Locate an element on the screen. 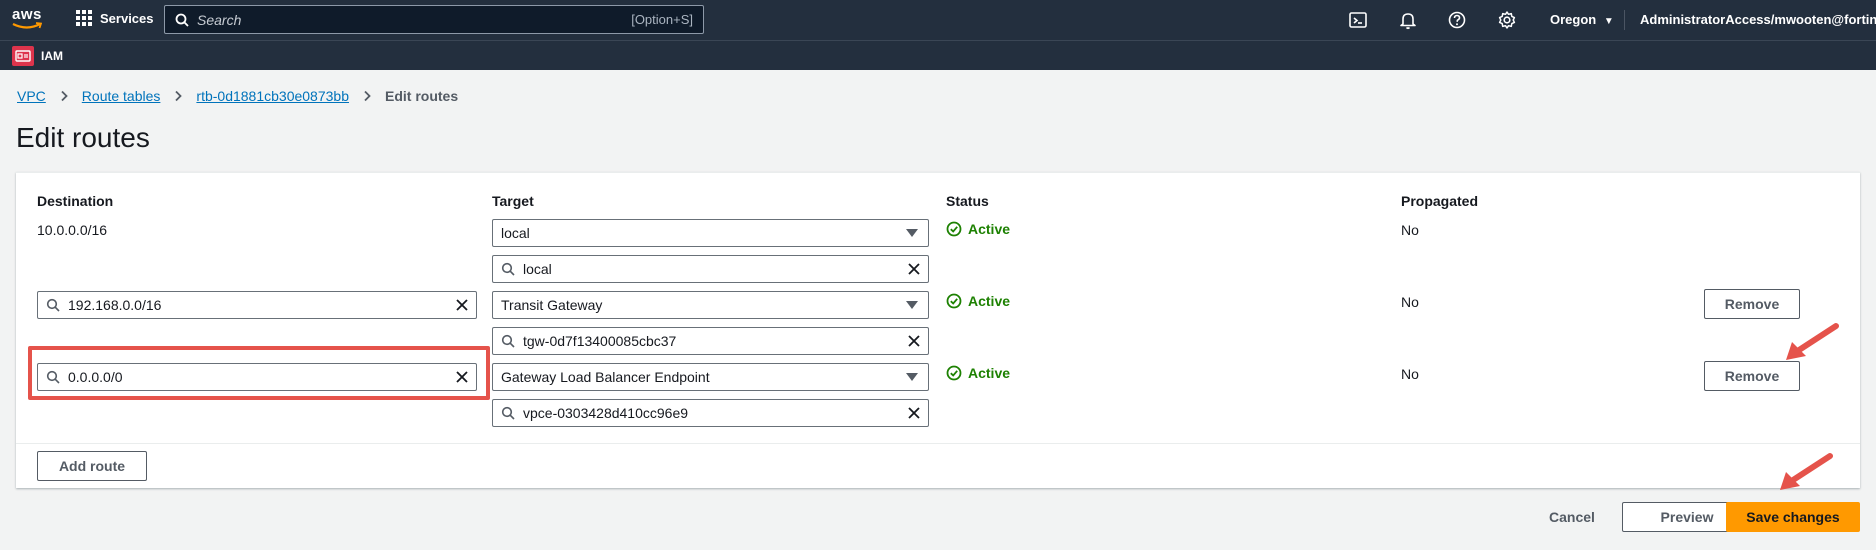  cancel-button: Cancel is located at coordinates (1572, 517).